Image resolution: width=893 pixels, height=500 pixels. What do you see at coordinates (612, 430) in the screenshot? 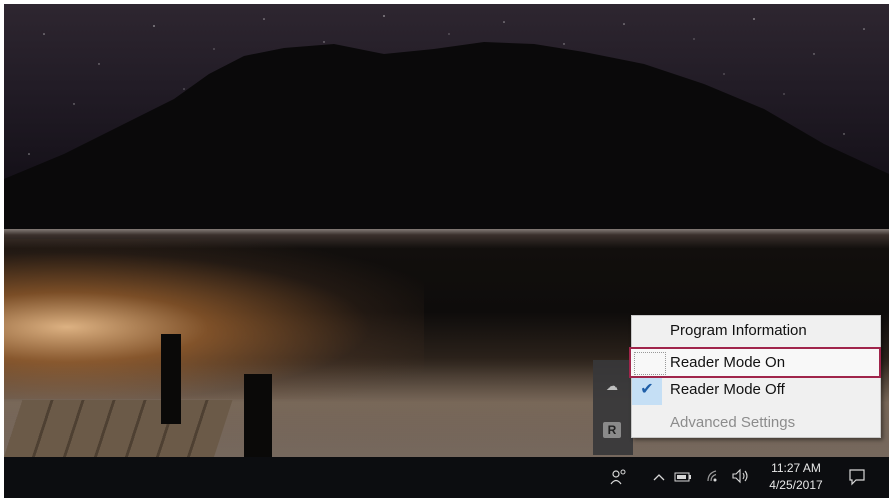
I see `reader-mode-r-icon: R` at bounding box center [612, 430].